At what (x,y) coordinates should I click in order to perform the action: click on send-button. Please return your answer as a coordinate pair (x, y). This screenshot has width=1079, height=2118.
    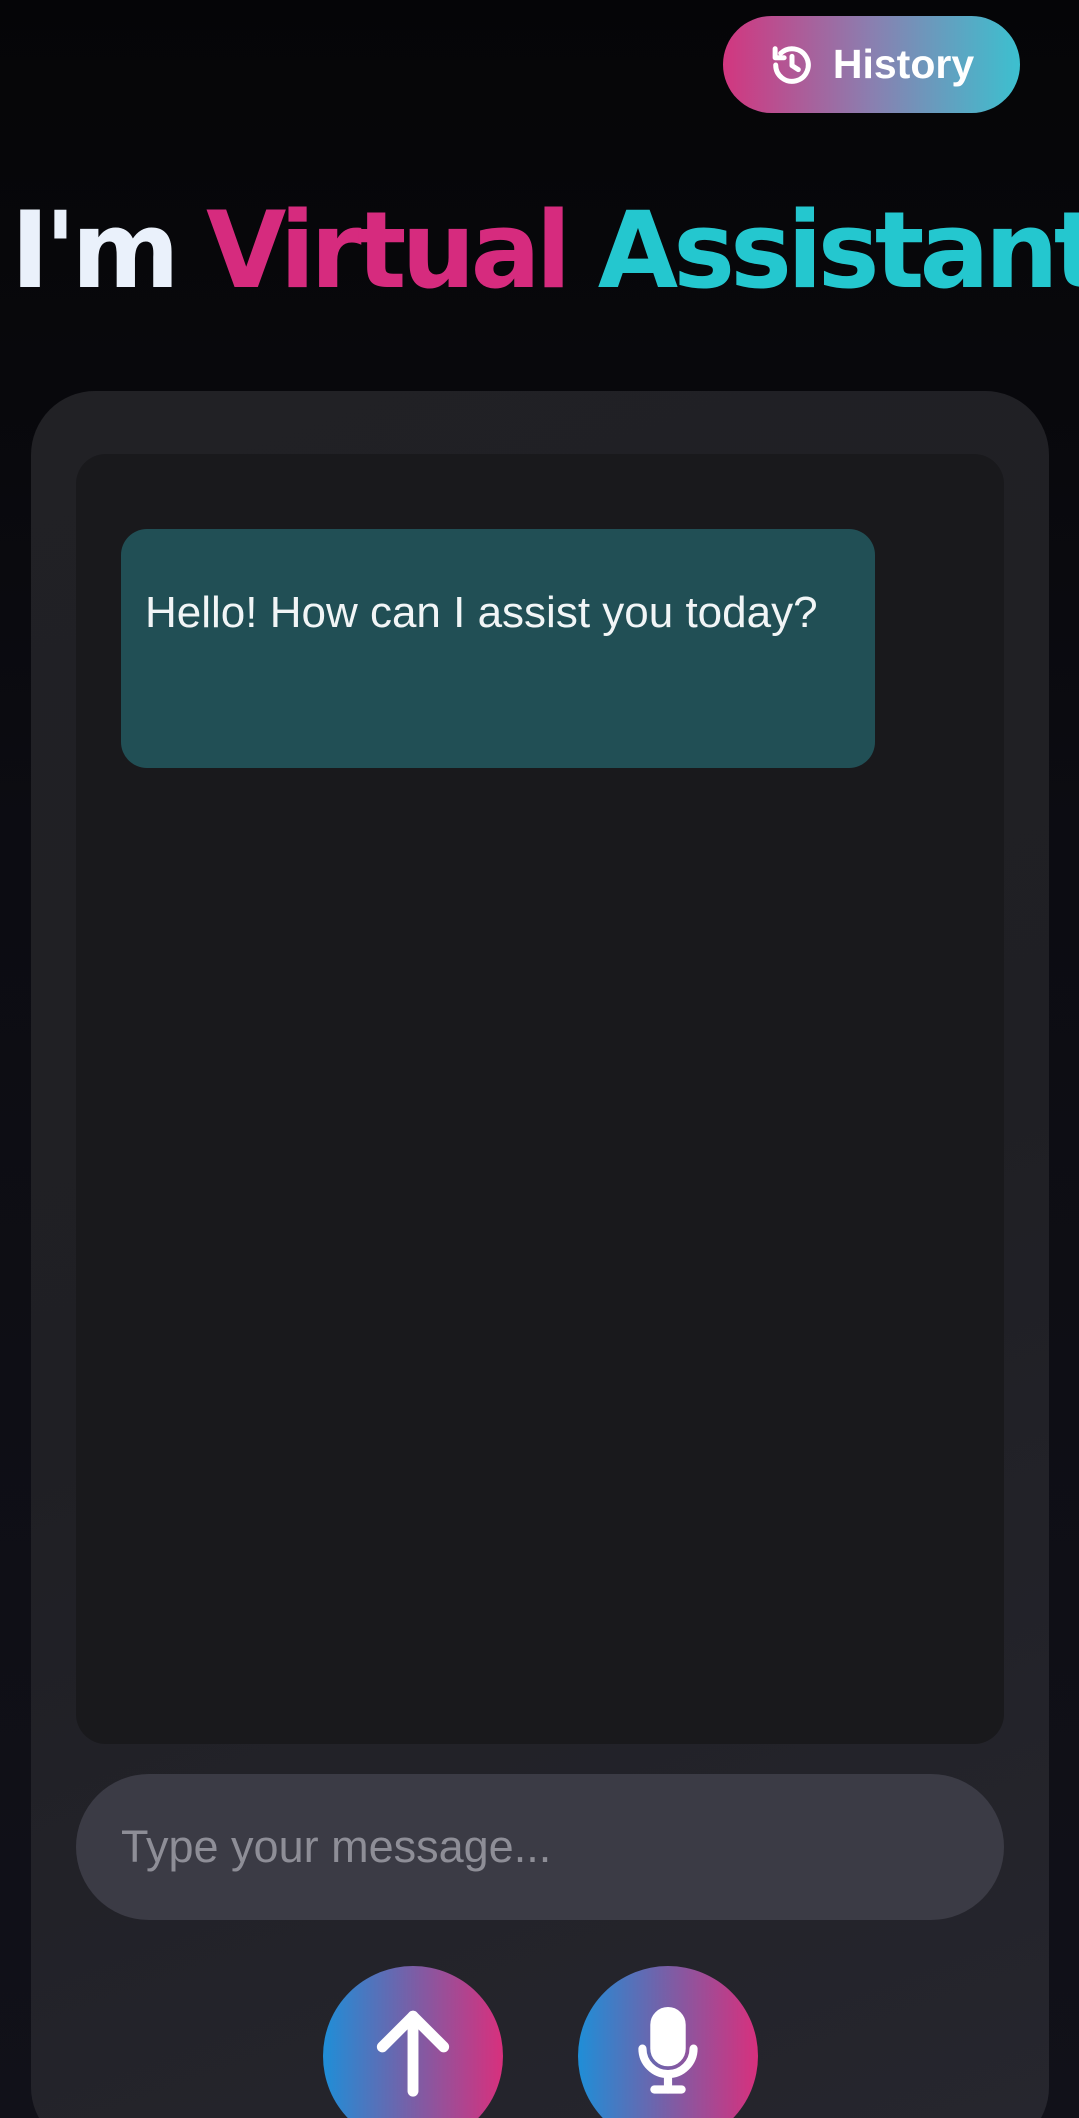
    Looking at the image, I should click on (413, 2042).